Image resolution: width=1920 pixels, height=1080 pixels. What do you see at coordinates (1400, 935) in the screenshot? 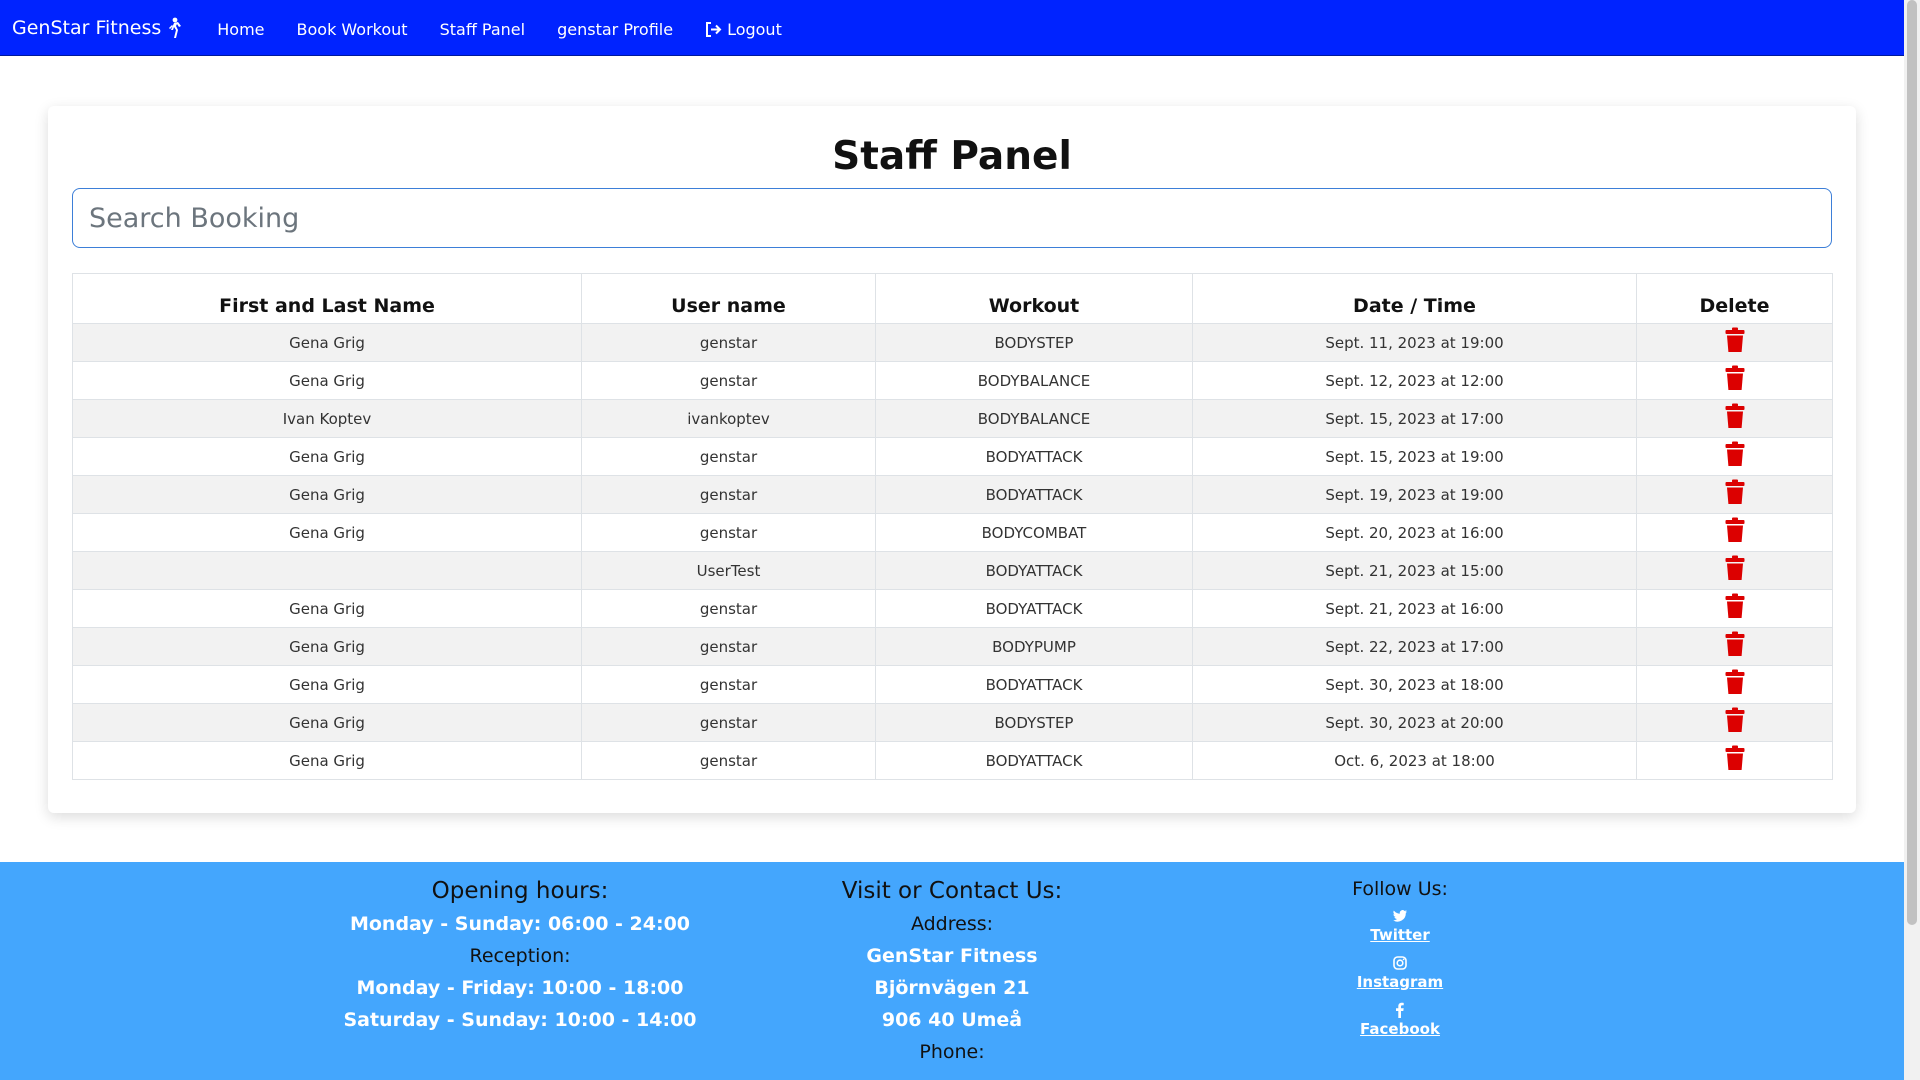
I see `twitter-link: Twitter` at bounding box center [1400, 935].